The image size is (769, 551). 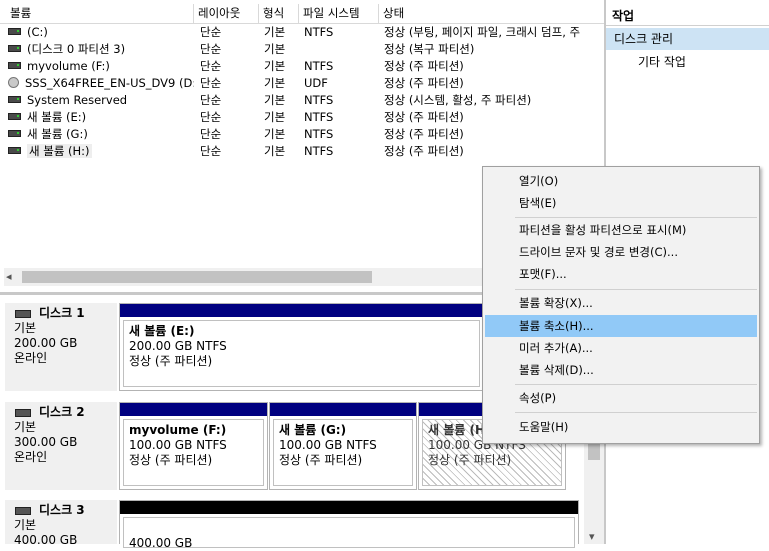 What do you see at coordinates (57, 134) in the screenshot?
I see `volume-name: 새 볼륨 (G:)` at bounding box center [57, 134].